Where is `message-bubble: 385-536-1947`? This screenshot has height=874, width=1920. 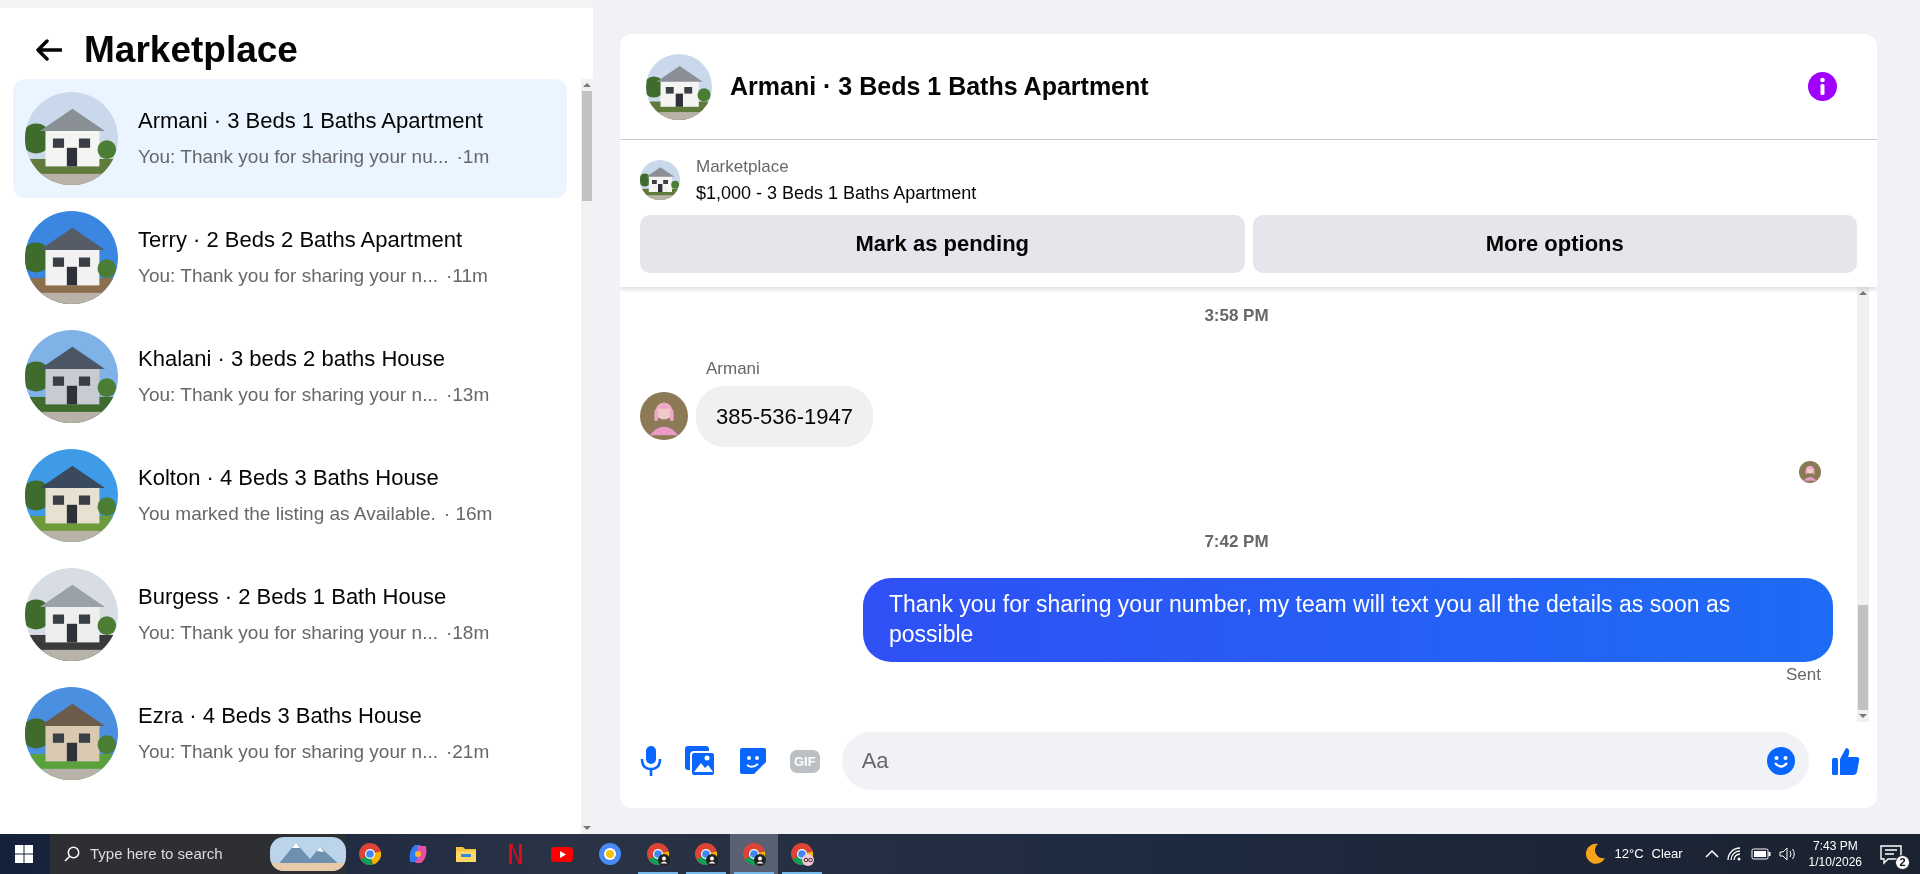 message-bubble: 385-536-1947 is located at coordinates (784, 416).